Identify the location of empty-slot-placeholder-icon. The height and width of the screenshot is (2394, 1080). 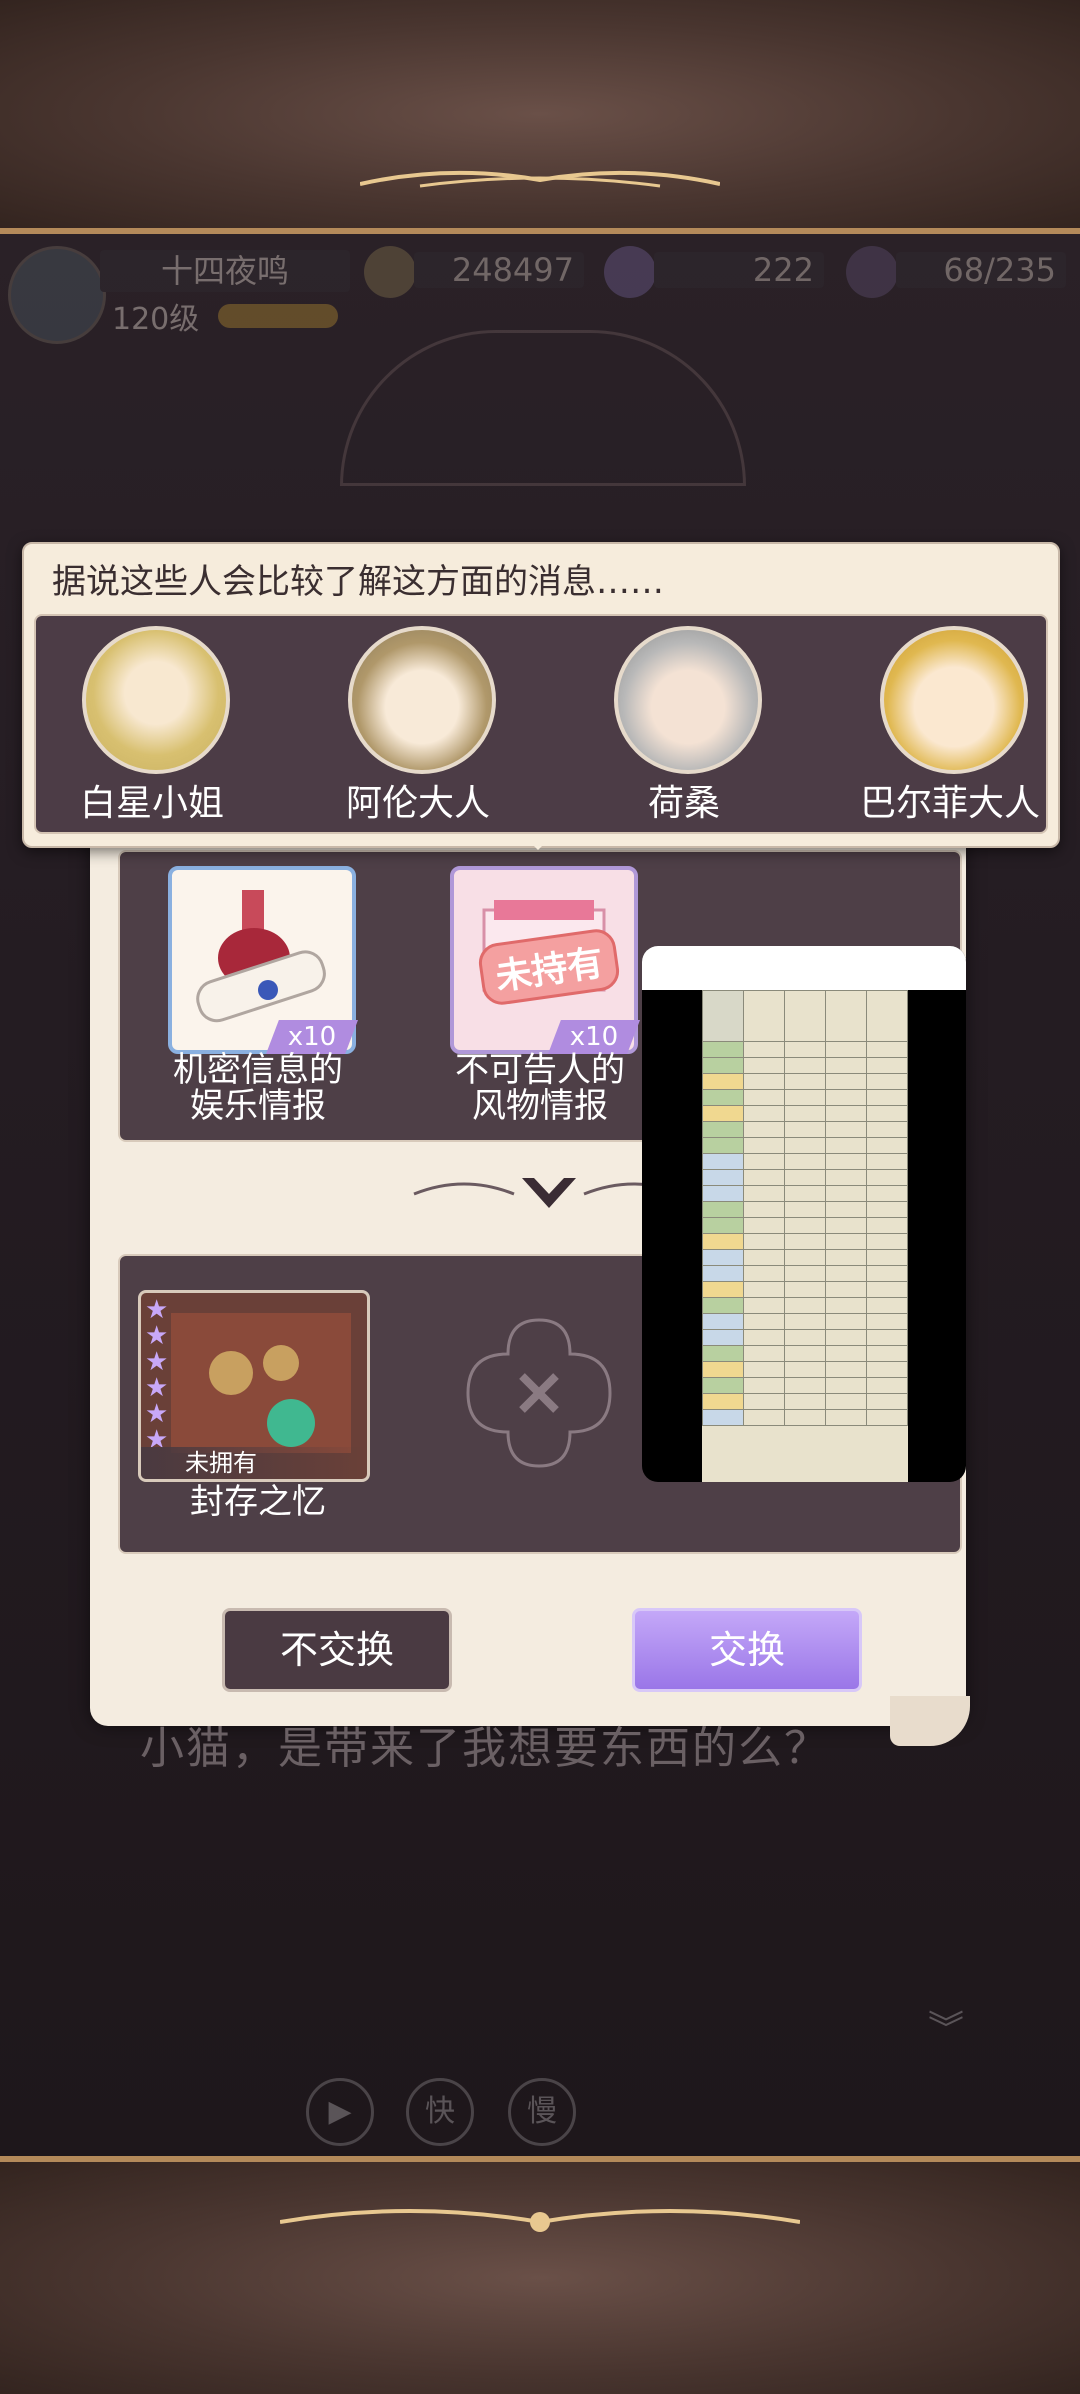
(539, 1393).